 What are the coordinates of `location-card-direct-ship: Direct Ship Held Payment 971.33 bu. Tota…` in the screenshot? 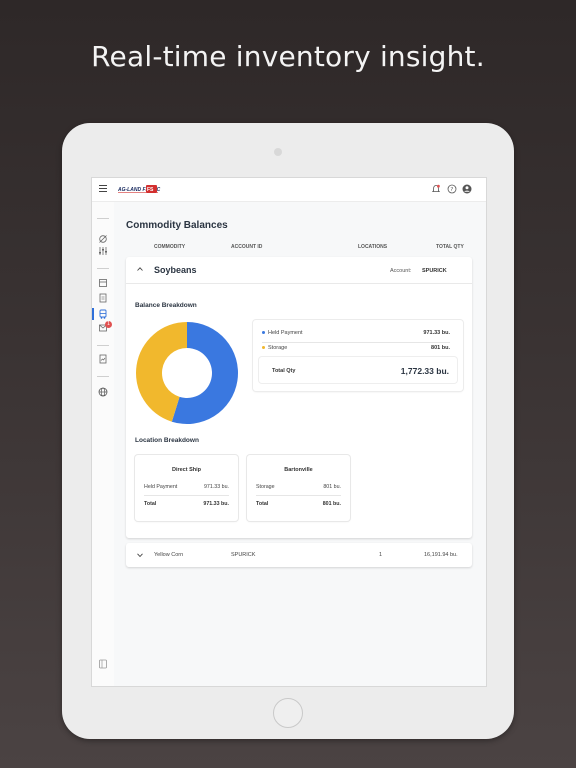 It's located at (186, 488).